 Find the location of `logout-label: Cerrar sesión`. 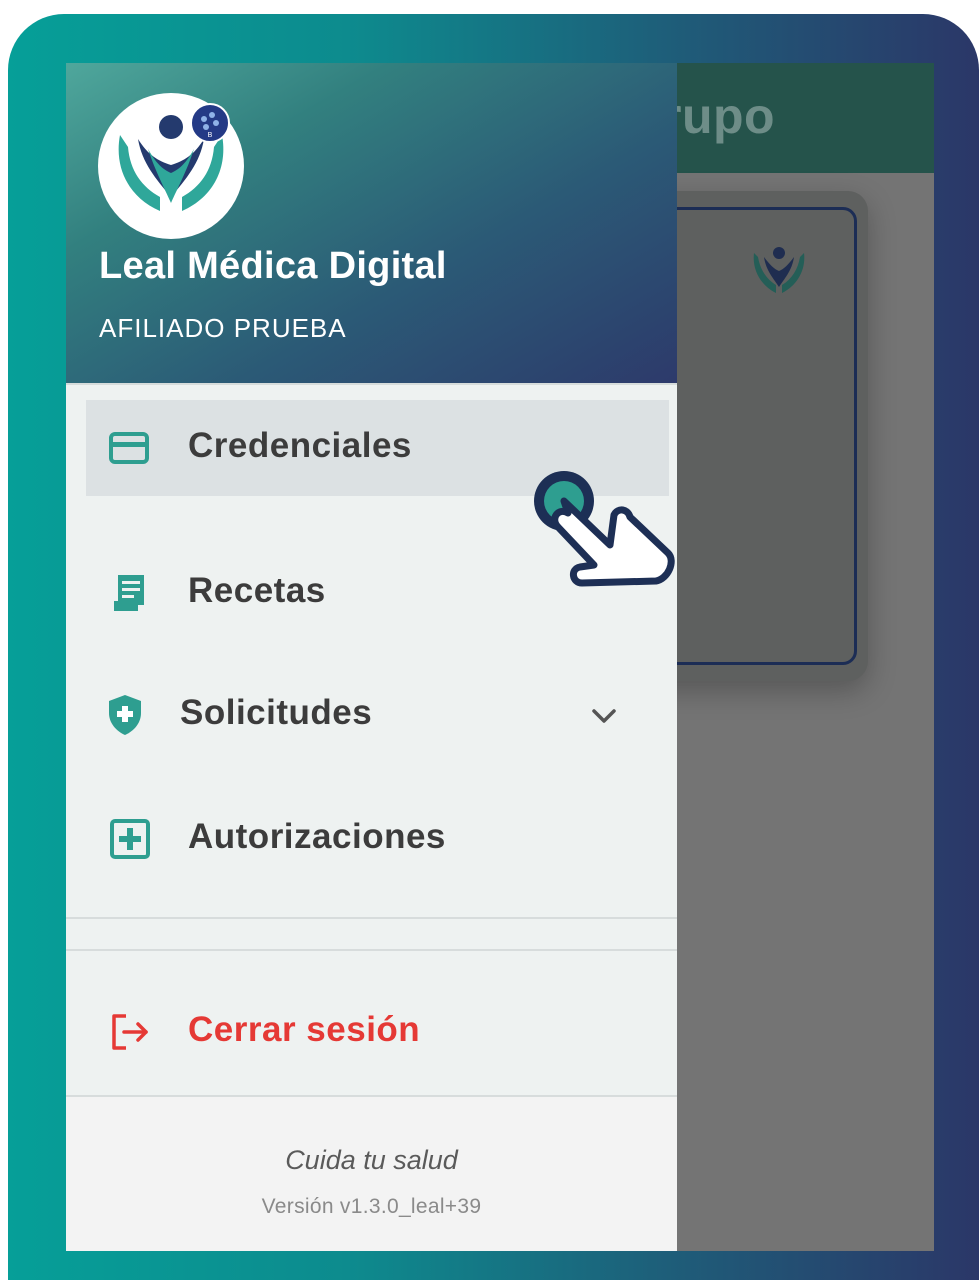

logout-label: Cerrar sesión is located at coordinates (304, 1029).